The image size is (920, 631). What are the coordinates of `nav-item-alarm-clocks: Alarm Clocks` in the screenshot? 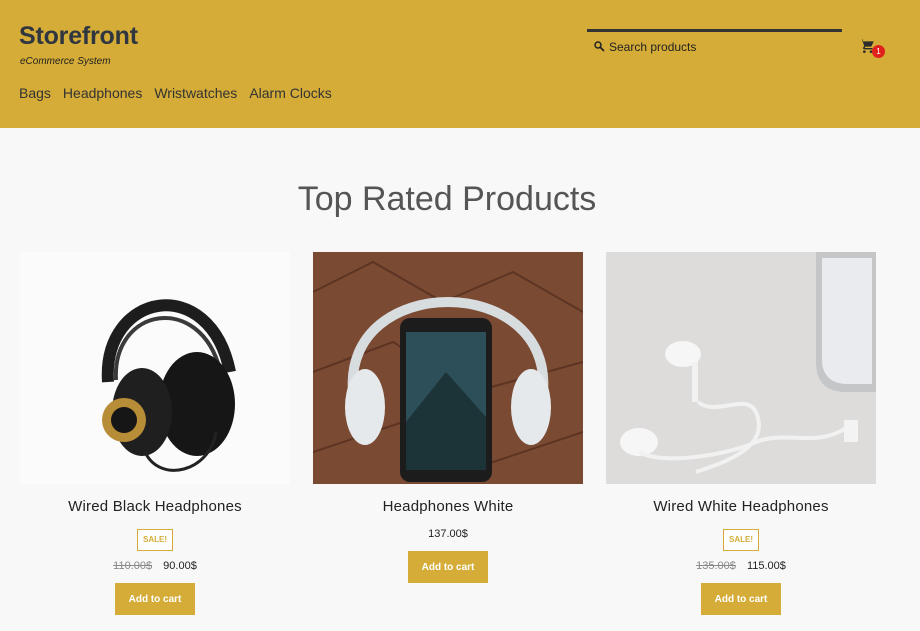 It's located at (290, 93).